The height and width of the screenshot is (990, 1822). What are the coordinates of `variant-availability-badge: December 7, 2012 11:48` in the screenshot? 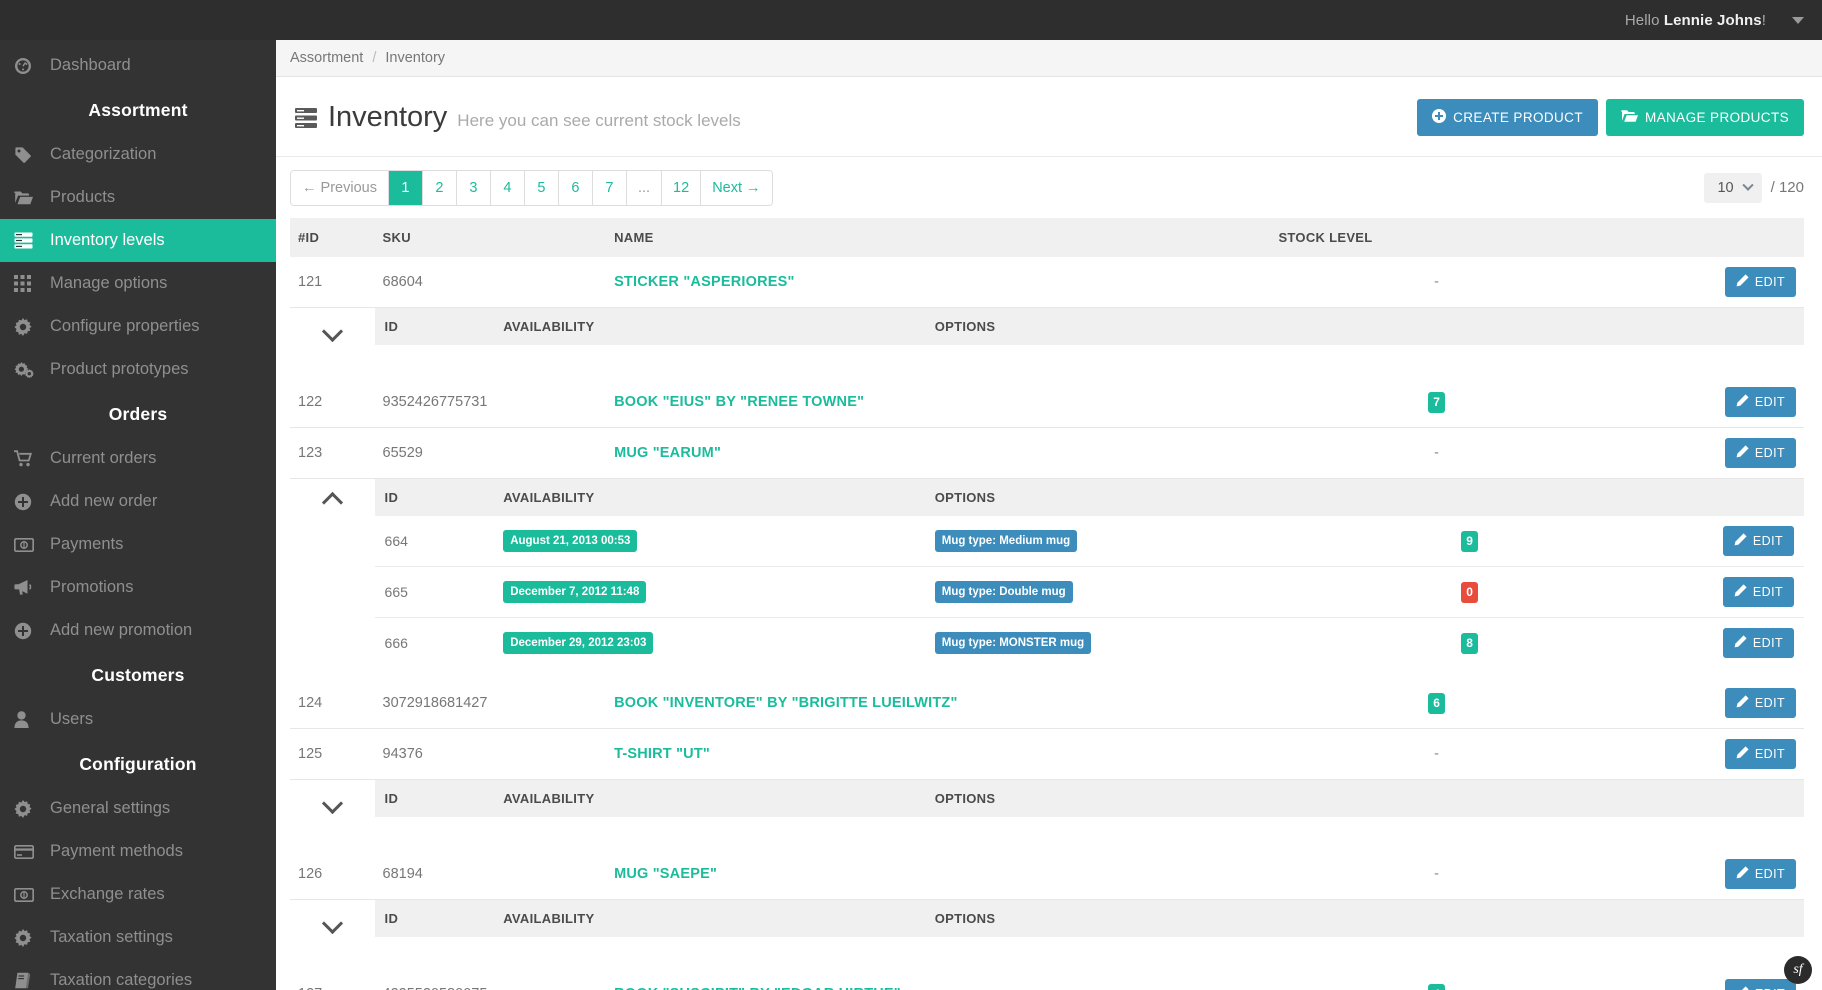 It's located at (575, 592).